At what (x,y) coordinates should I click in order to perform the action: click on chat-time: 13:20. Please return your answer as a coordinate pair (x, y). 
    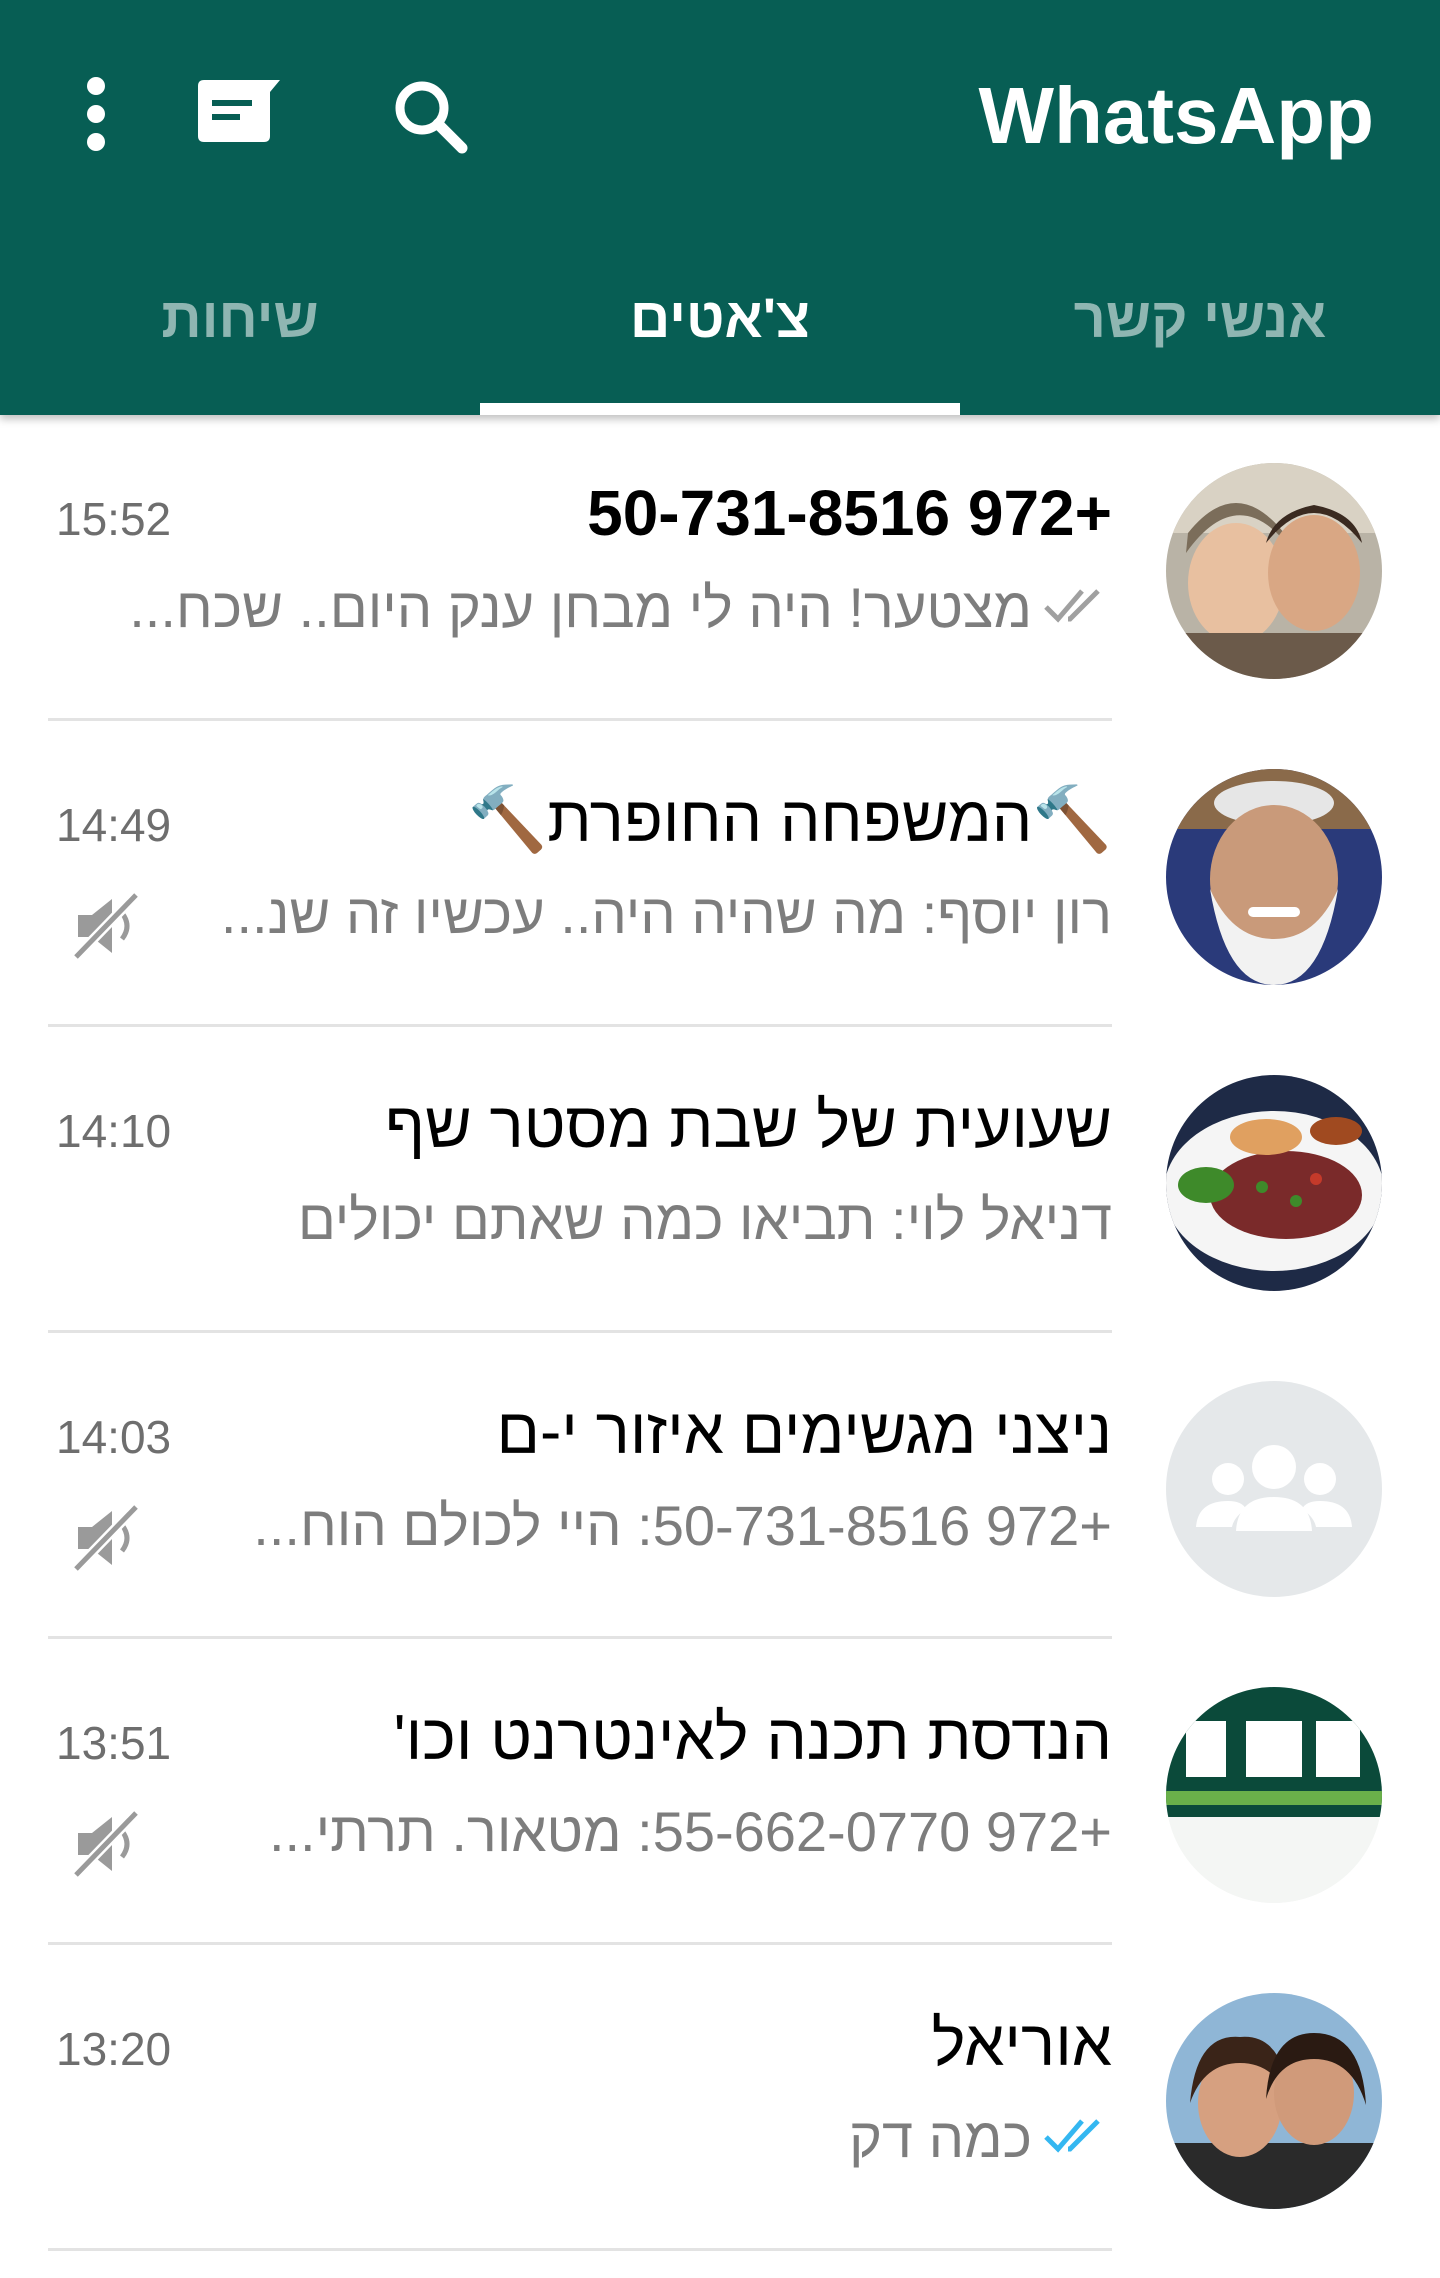
    Looking at the image, I should click on (114, 2049).